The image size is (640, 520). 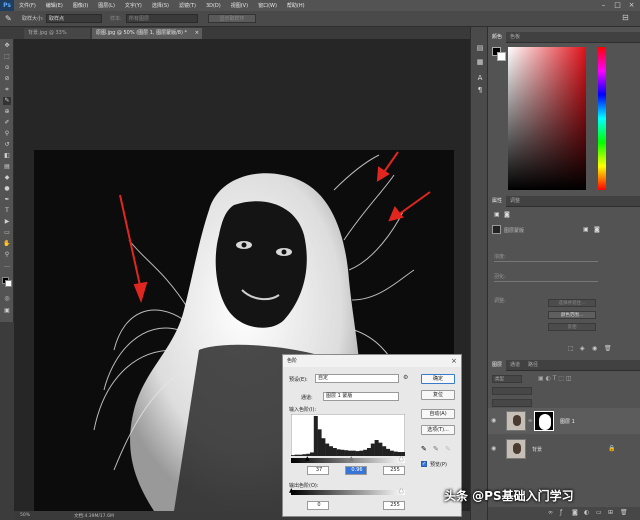 What do you see at coordinates (582, 348) in the screenshot?
I see `apply-mask-icon: ◈` at bounding box center [582, 348].